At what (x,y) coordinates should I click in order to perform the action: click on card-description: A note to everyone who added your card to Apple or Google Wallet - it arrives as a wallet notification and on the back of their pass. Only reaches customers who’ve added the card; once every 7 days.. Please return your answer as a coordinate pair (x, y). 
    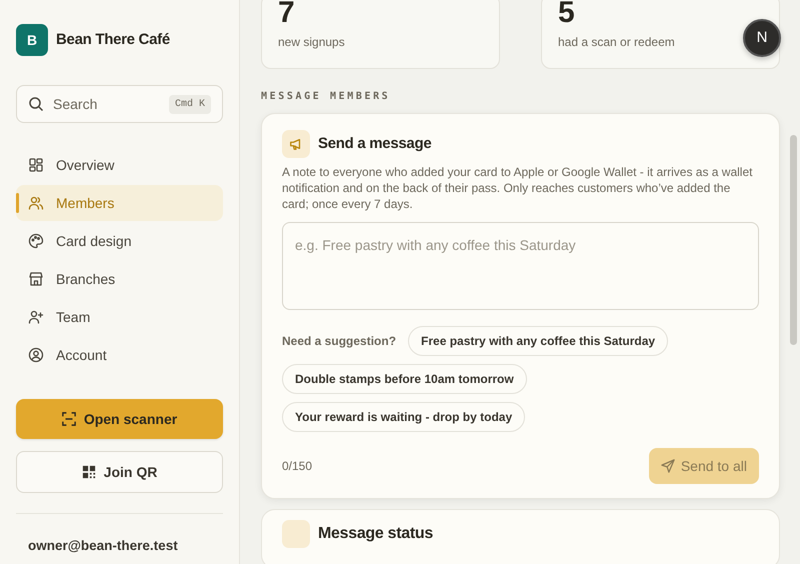
    Looking at the image, I should click on (518, 188).